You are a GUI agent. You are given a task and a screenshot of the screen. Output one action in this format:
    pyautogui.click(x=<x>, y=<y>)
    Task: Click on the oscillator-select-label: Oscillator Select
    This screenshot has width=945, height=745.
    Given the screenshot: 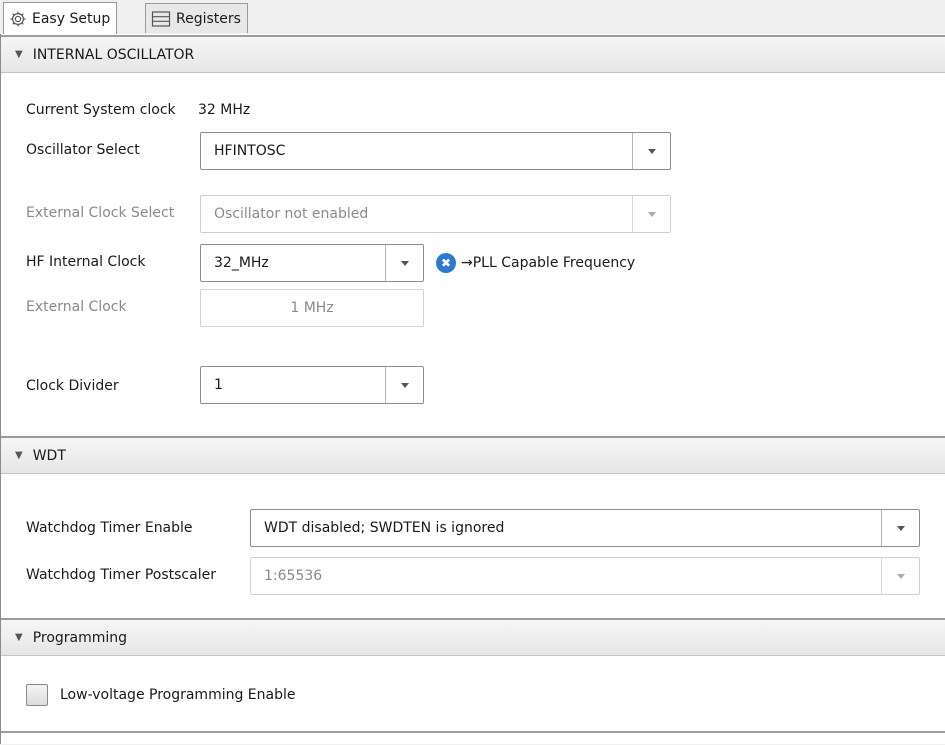 What is the action you would take?
    pyautogui.click(x=83, y=150)
    